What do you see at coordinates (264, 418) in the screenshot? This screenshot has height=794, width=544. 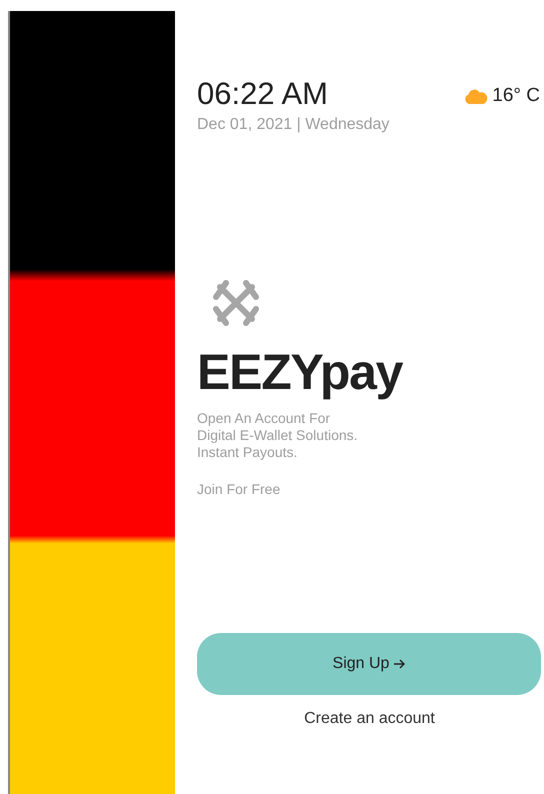 I see `tagline-text: Open An Account For` at bounding box center [264, 418].